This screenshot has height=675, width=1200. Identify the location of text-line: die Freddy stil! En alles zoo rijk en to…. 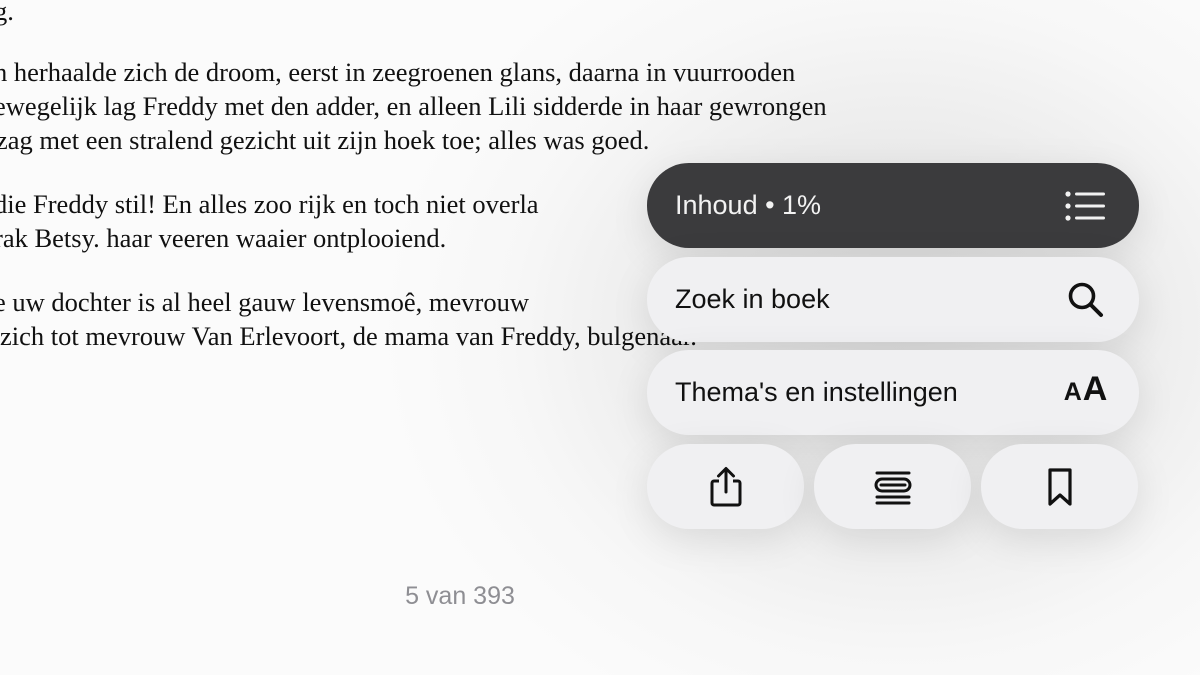
(269, 204).